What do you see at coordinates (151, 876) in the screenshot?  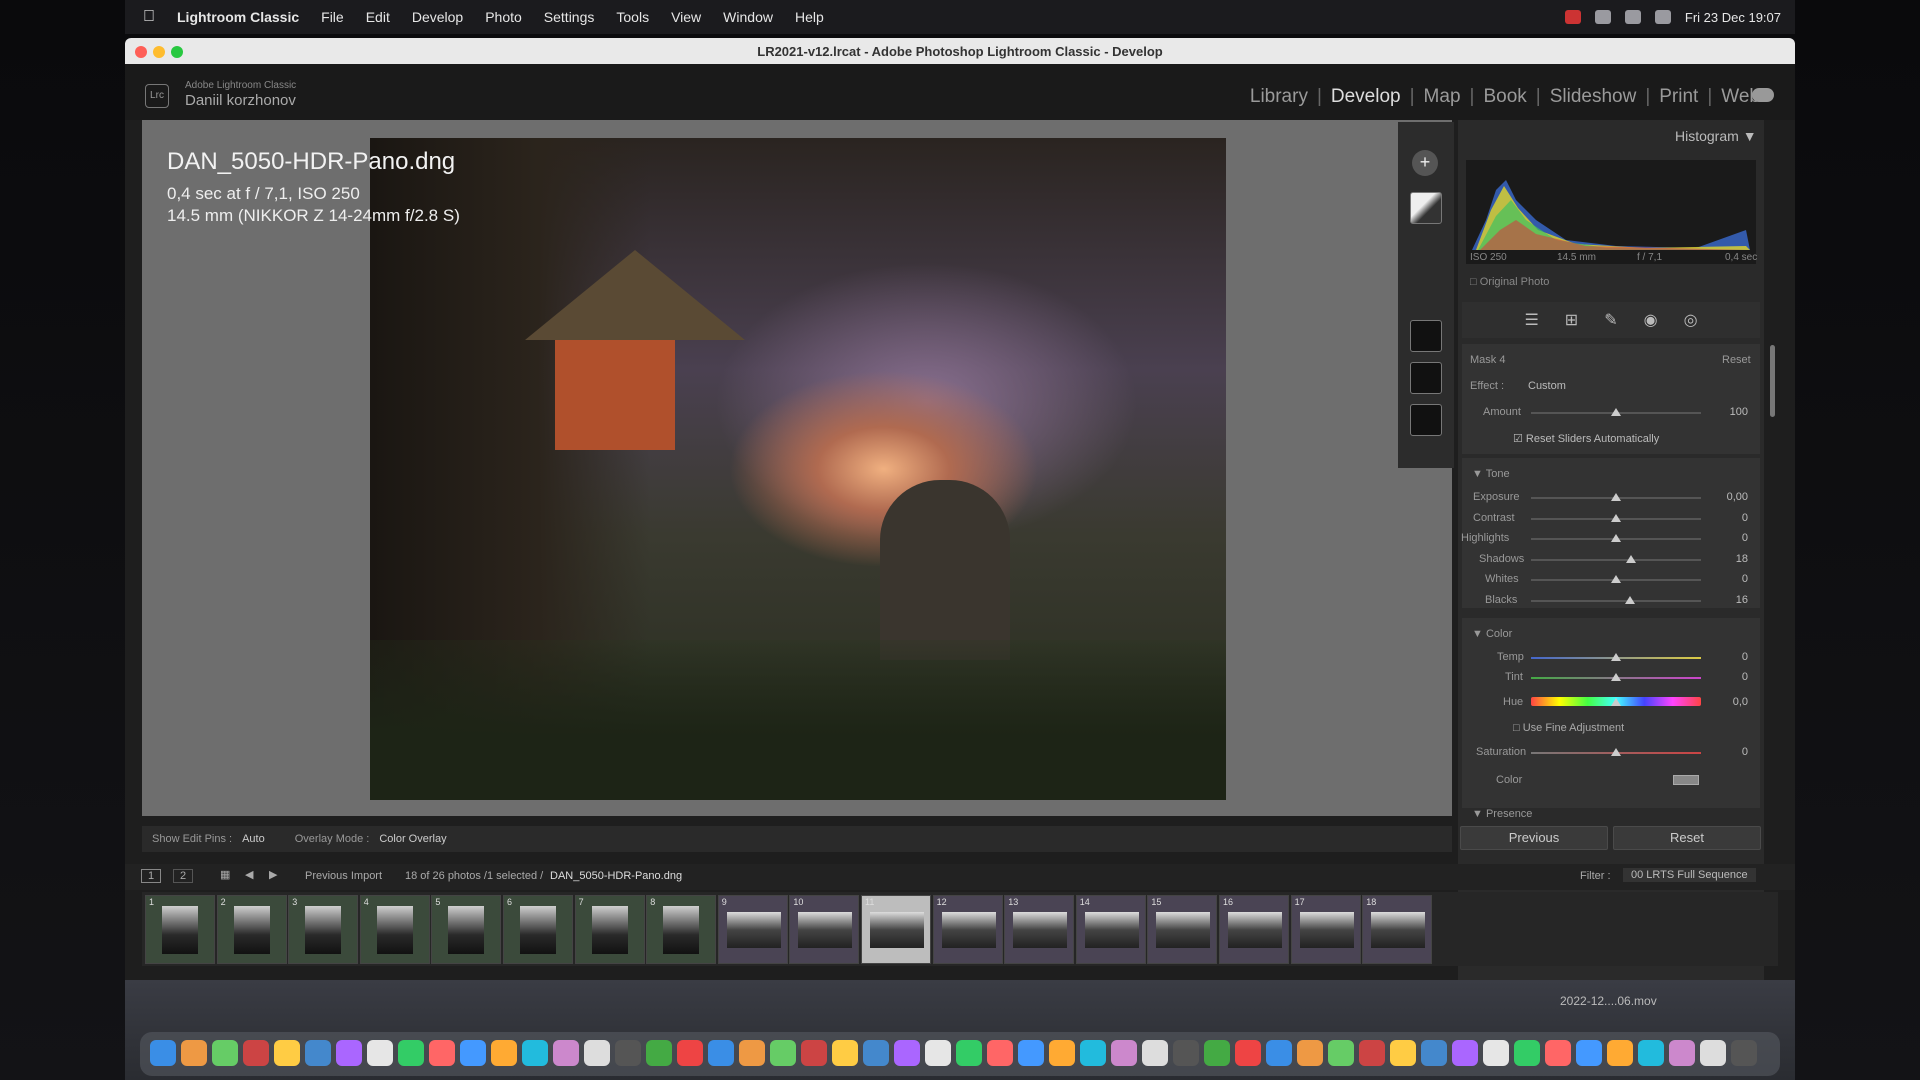 I see `secondary-window-1: 1` at bounding box center [151, 876].